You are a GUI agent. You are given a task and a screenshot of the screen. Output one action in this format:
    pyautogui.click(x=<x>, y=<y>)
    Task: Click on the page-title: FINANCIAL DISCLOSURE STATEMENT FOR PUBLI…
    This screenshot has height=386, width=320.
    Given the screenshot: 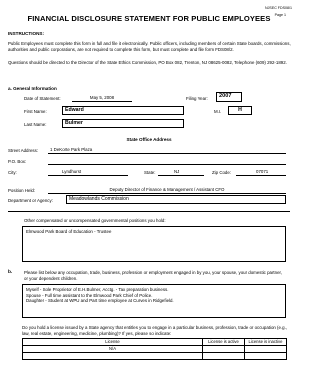 What is the action you would take?
    pyautogui.click(x=149, y=18)
    